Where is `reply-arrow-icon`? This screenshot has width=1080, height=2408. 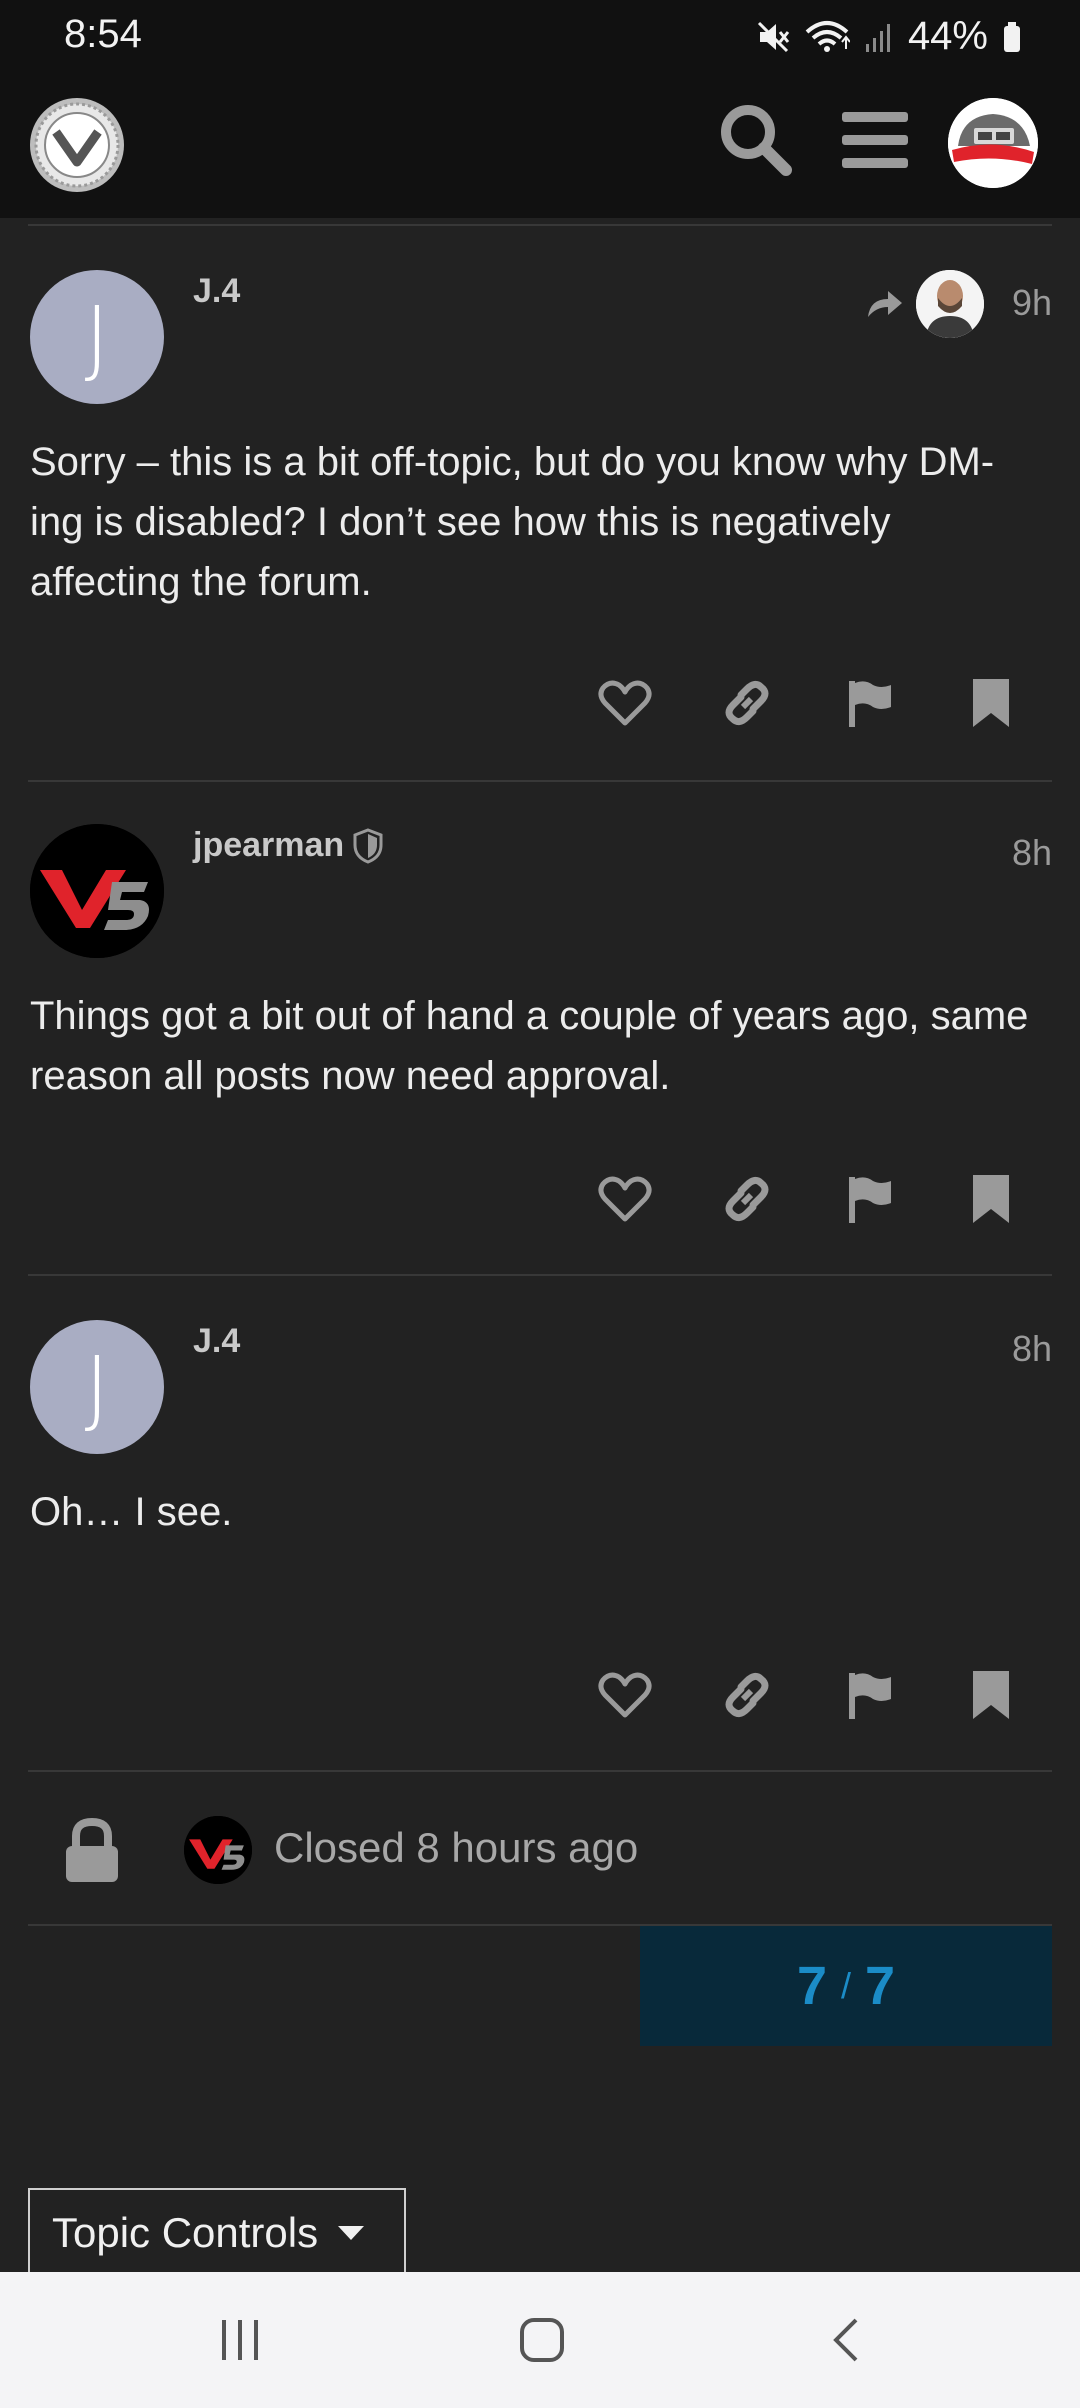
reply-arrow-icon is located at coordinates (885, 304).